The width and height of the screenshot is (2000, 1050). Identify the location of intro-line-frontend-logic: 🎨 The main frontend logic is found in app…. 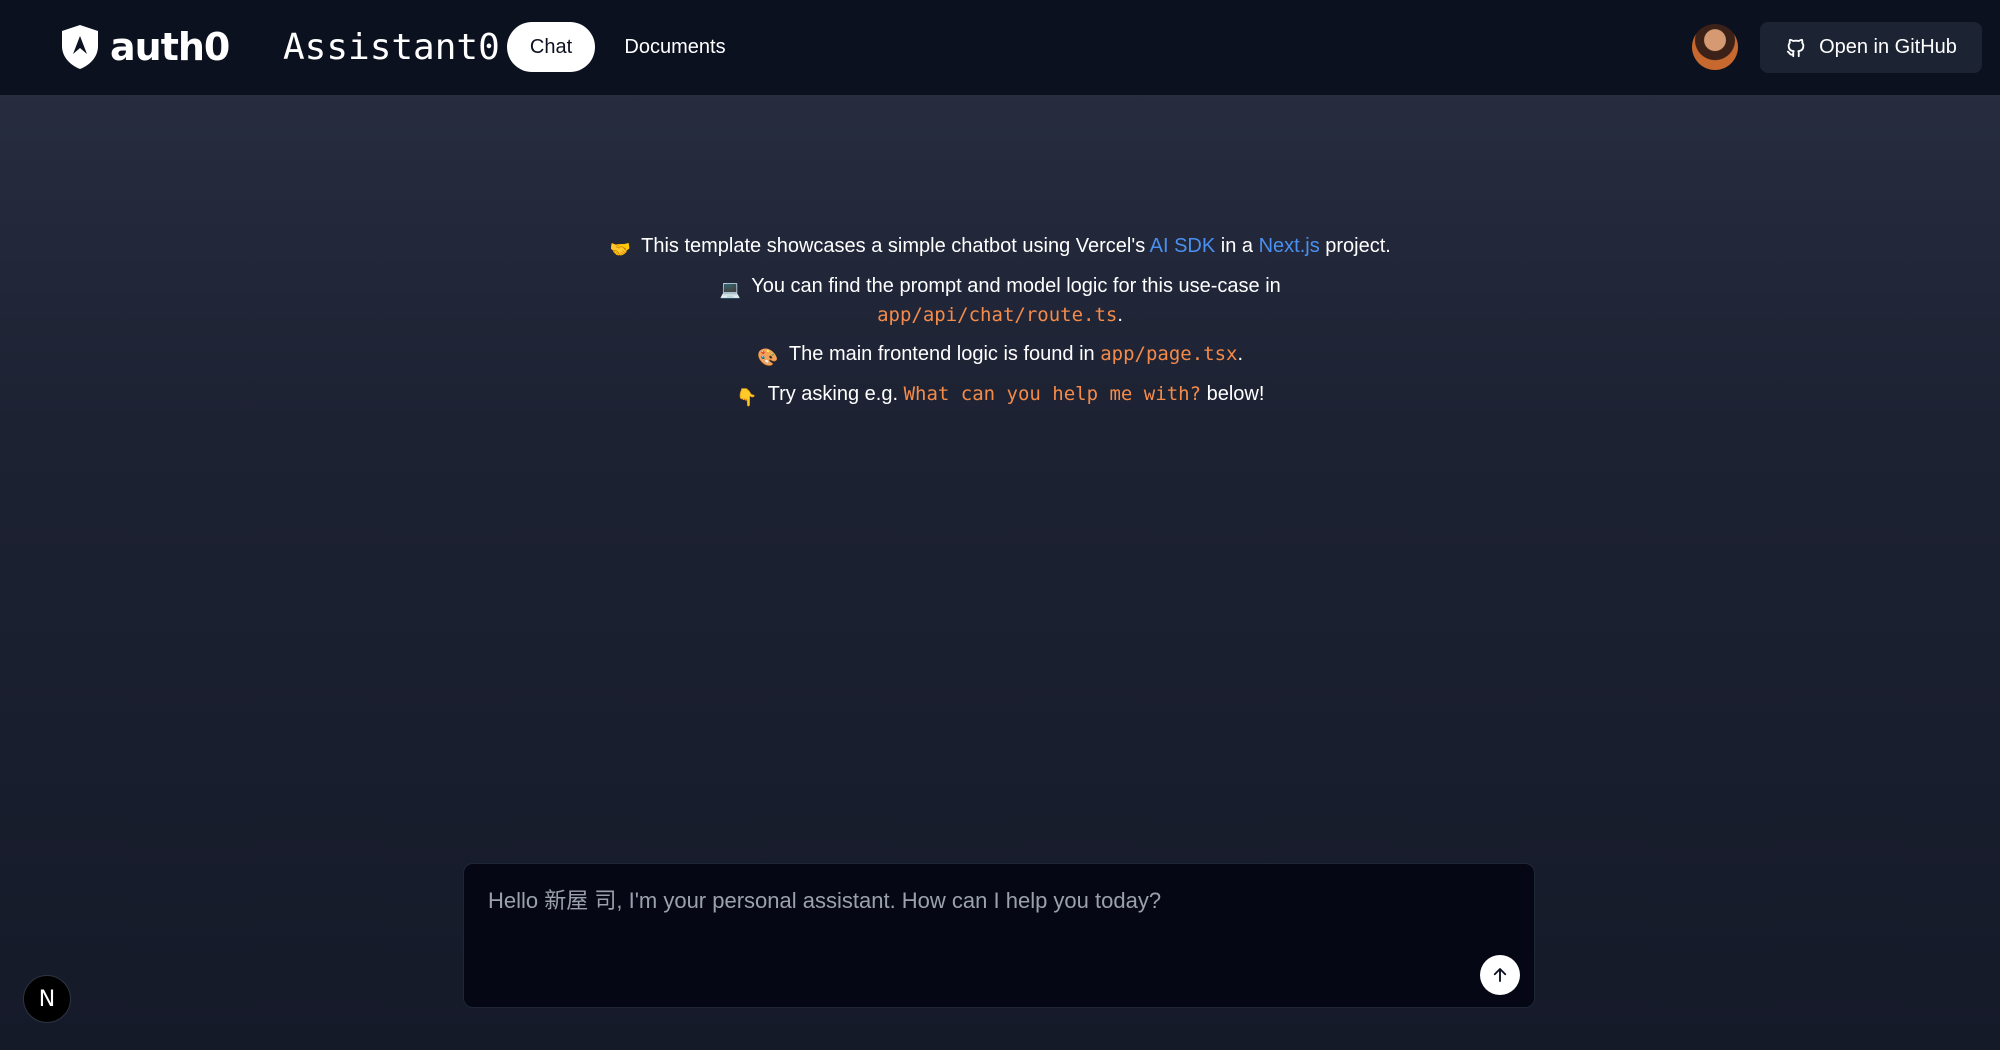
(1000, 354).